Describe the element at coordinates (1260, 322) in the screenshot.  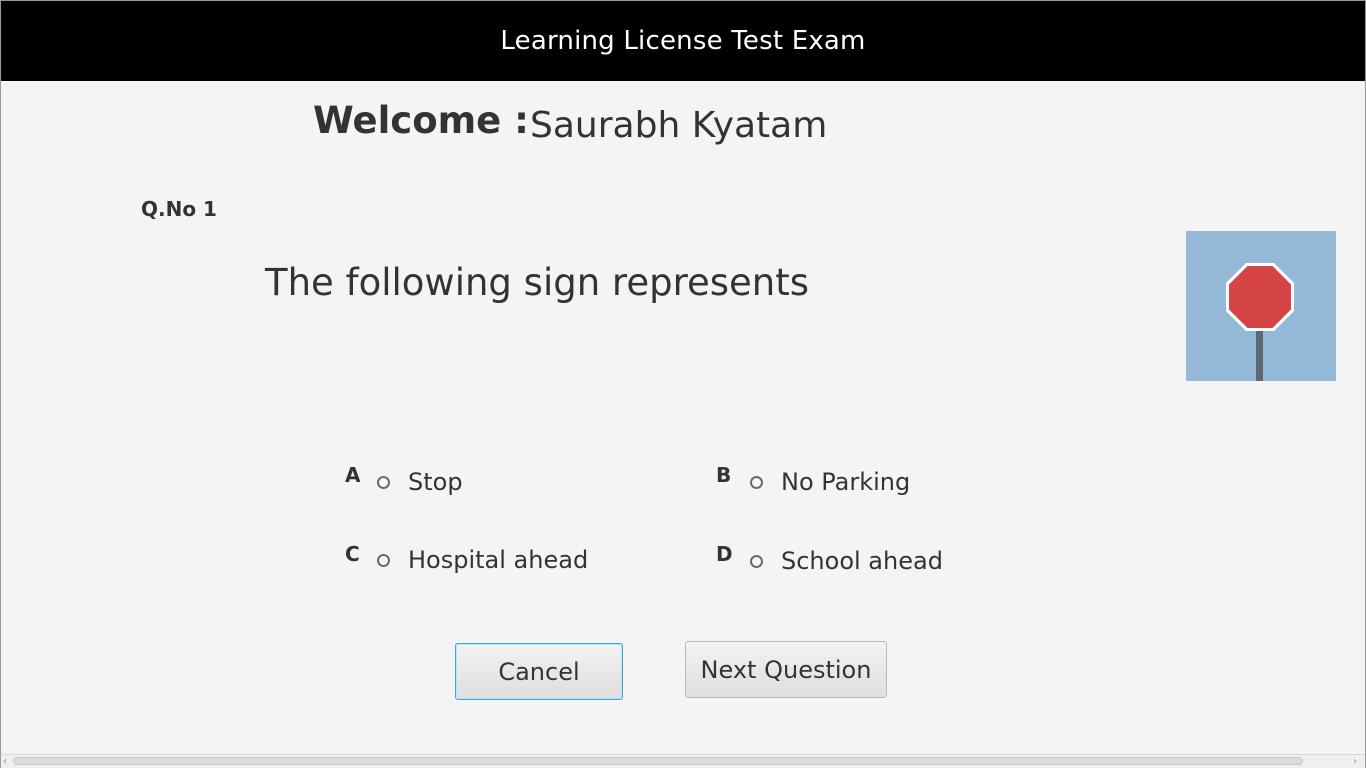
I see `stop-sign-icon` at that location.